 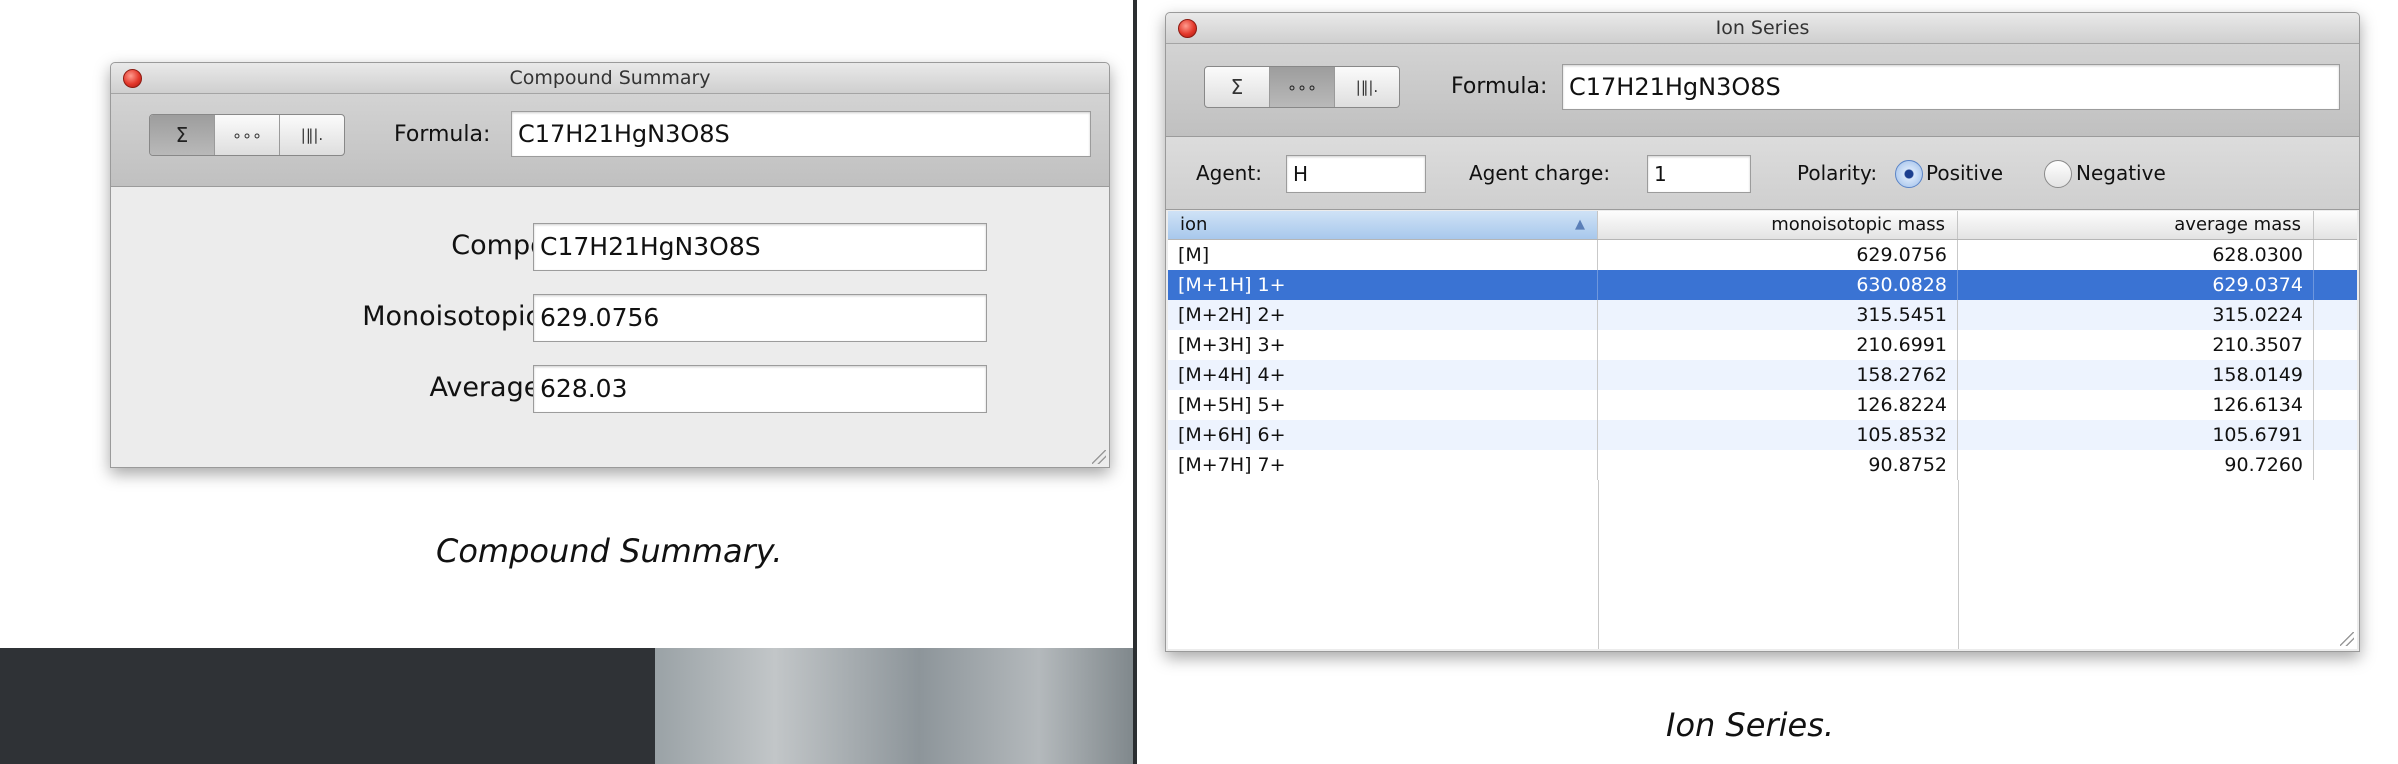 What do you see at coordinates (1762, 465) in the screenshot?
I see `table-row: [M+7H] 7+ 90.8752 90.7260` at bounding box center [1762, 465].